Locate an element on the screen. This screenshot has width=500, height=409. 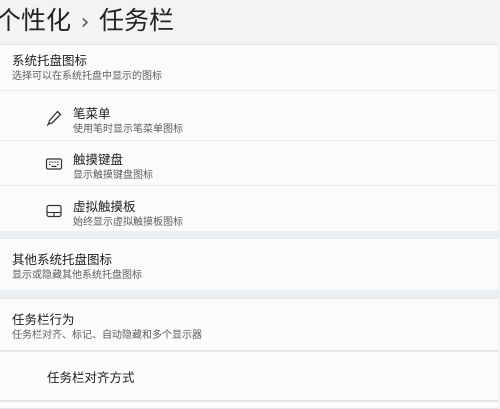
taskbar-behaviors-description: 任务栏对齐、标记、自动隐藏和多个显示器 is located at coordinates (107, 335).